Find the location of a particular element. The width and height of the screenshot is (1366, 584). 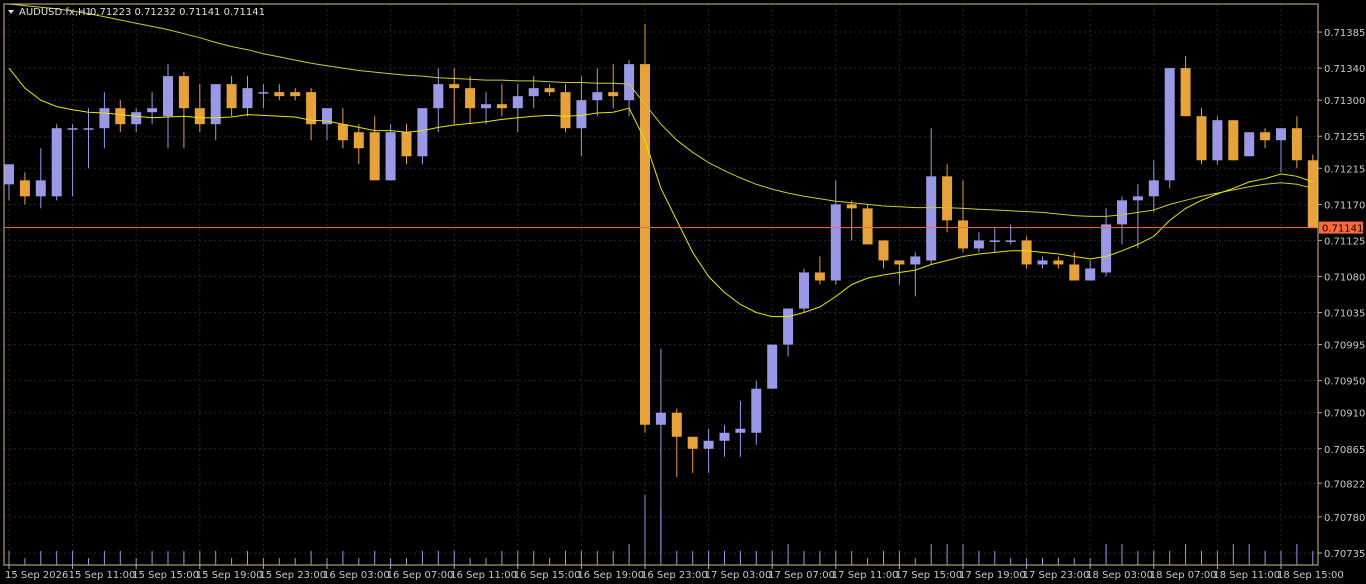

x-tick-label: 17 Sep 07:00 is located at coordinates (801, 575).